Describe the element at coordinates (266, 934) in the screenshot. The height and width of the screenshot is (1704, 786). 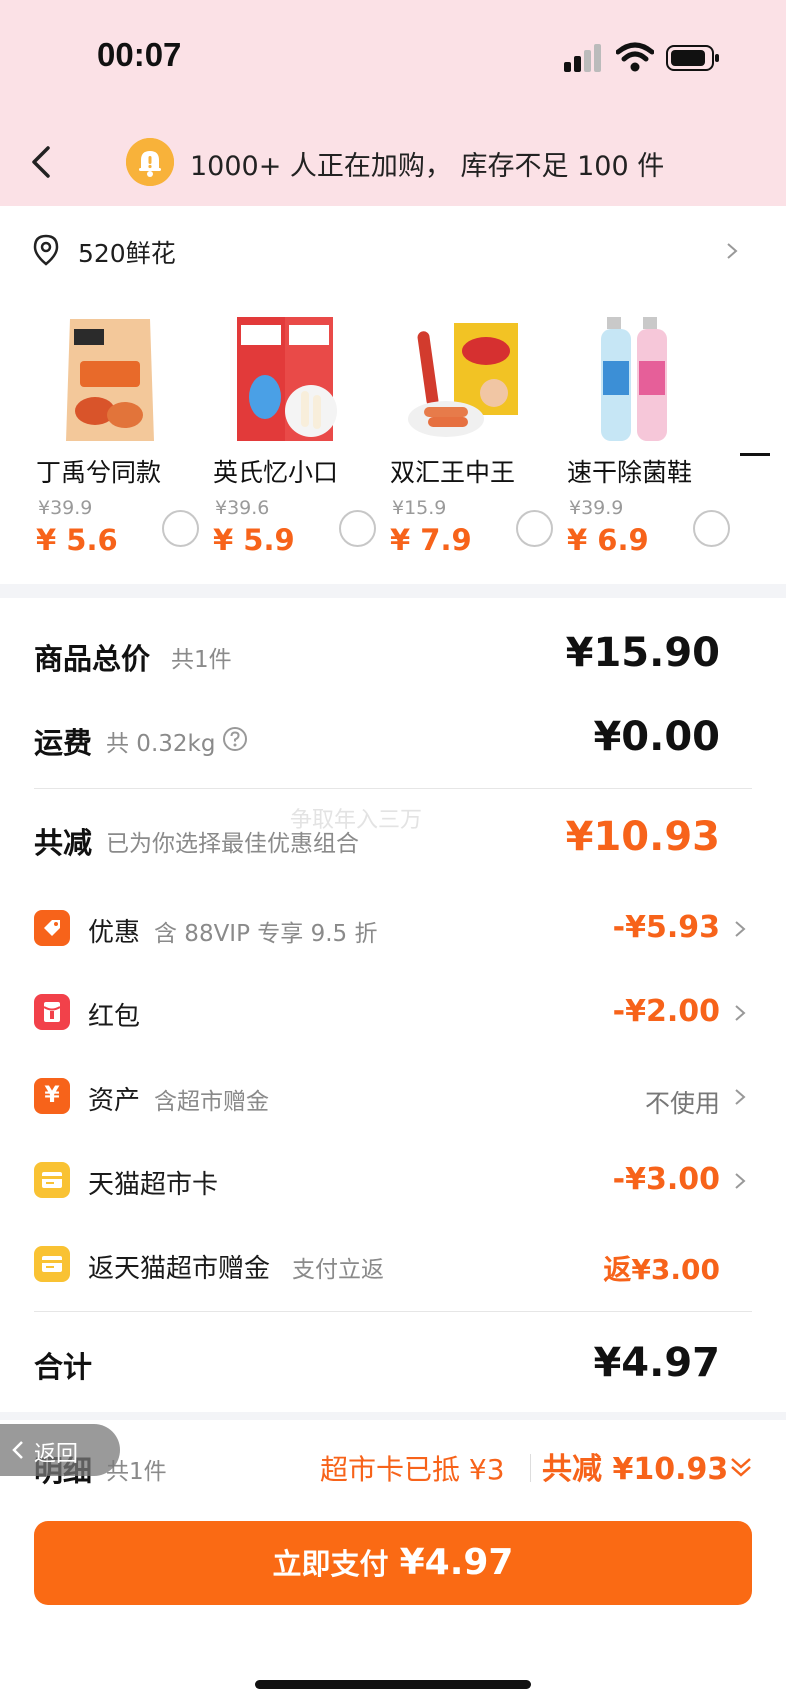
I see `discount-item-sub: 含 88VIP 专享 9.5 折` at that location.